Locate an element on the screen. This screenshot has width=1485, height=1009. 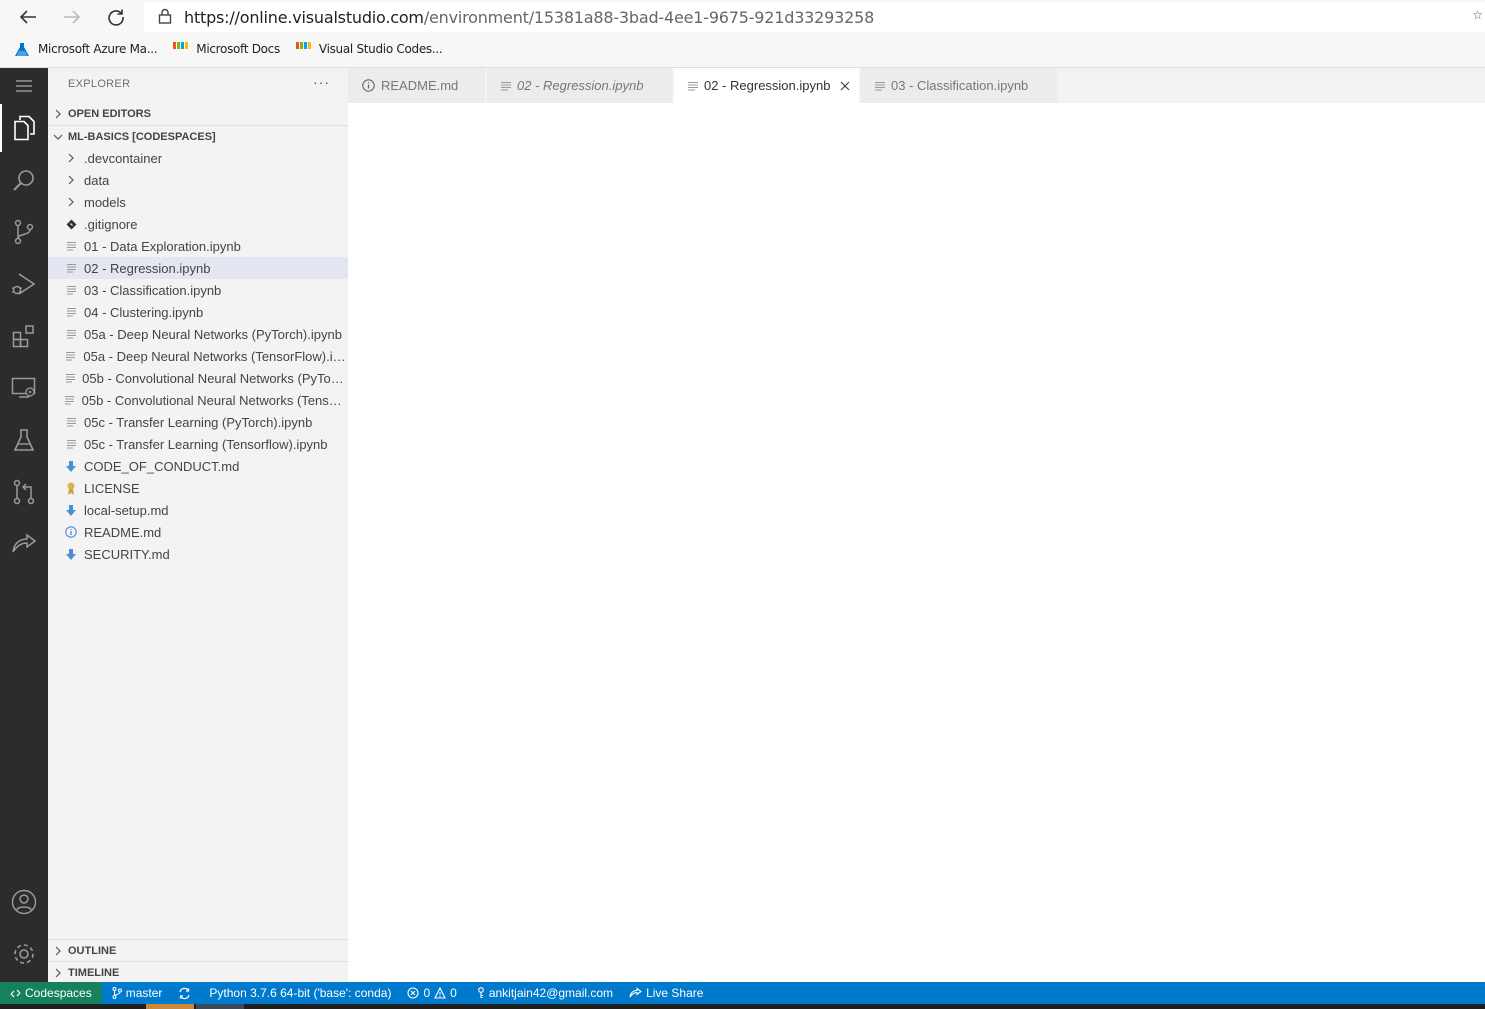
activity-live-share is located at coordinates (24, 544).